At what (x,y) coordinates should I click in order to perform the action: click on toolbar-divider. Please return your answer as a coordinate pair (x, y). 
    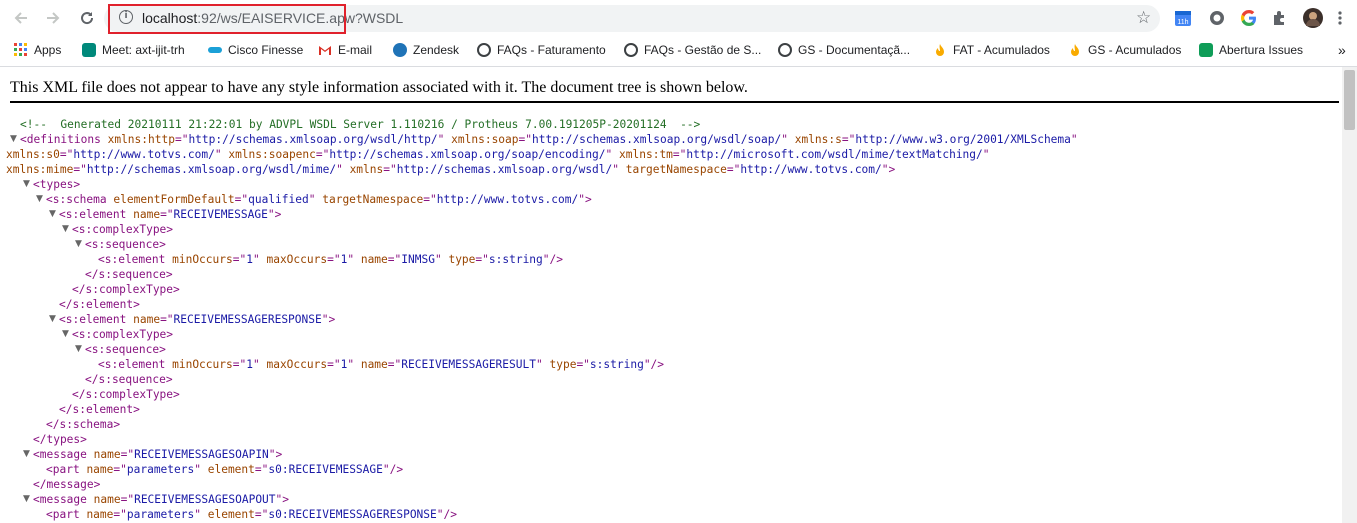
    Looking at the image, I should click on (678, 66).